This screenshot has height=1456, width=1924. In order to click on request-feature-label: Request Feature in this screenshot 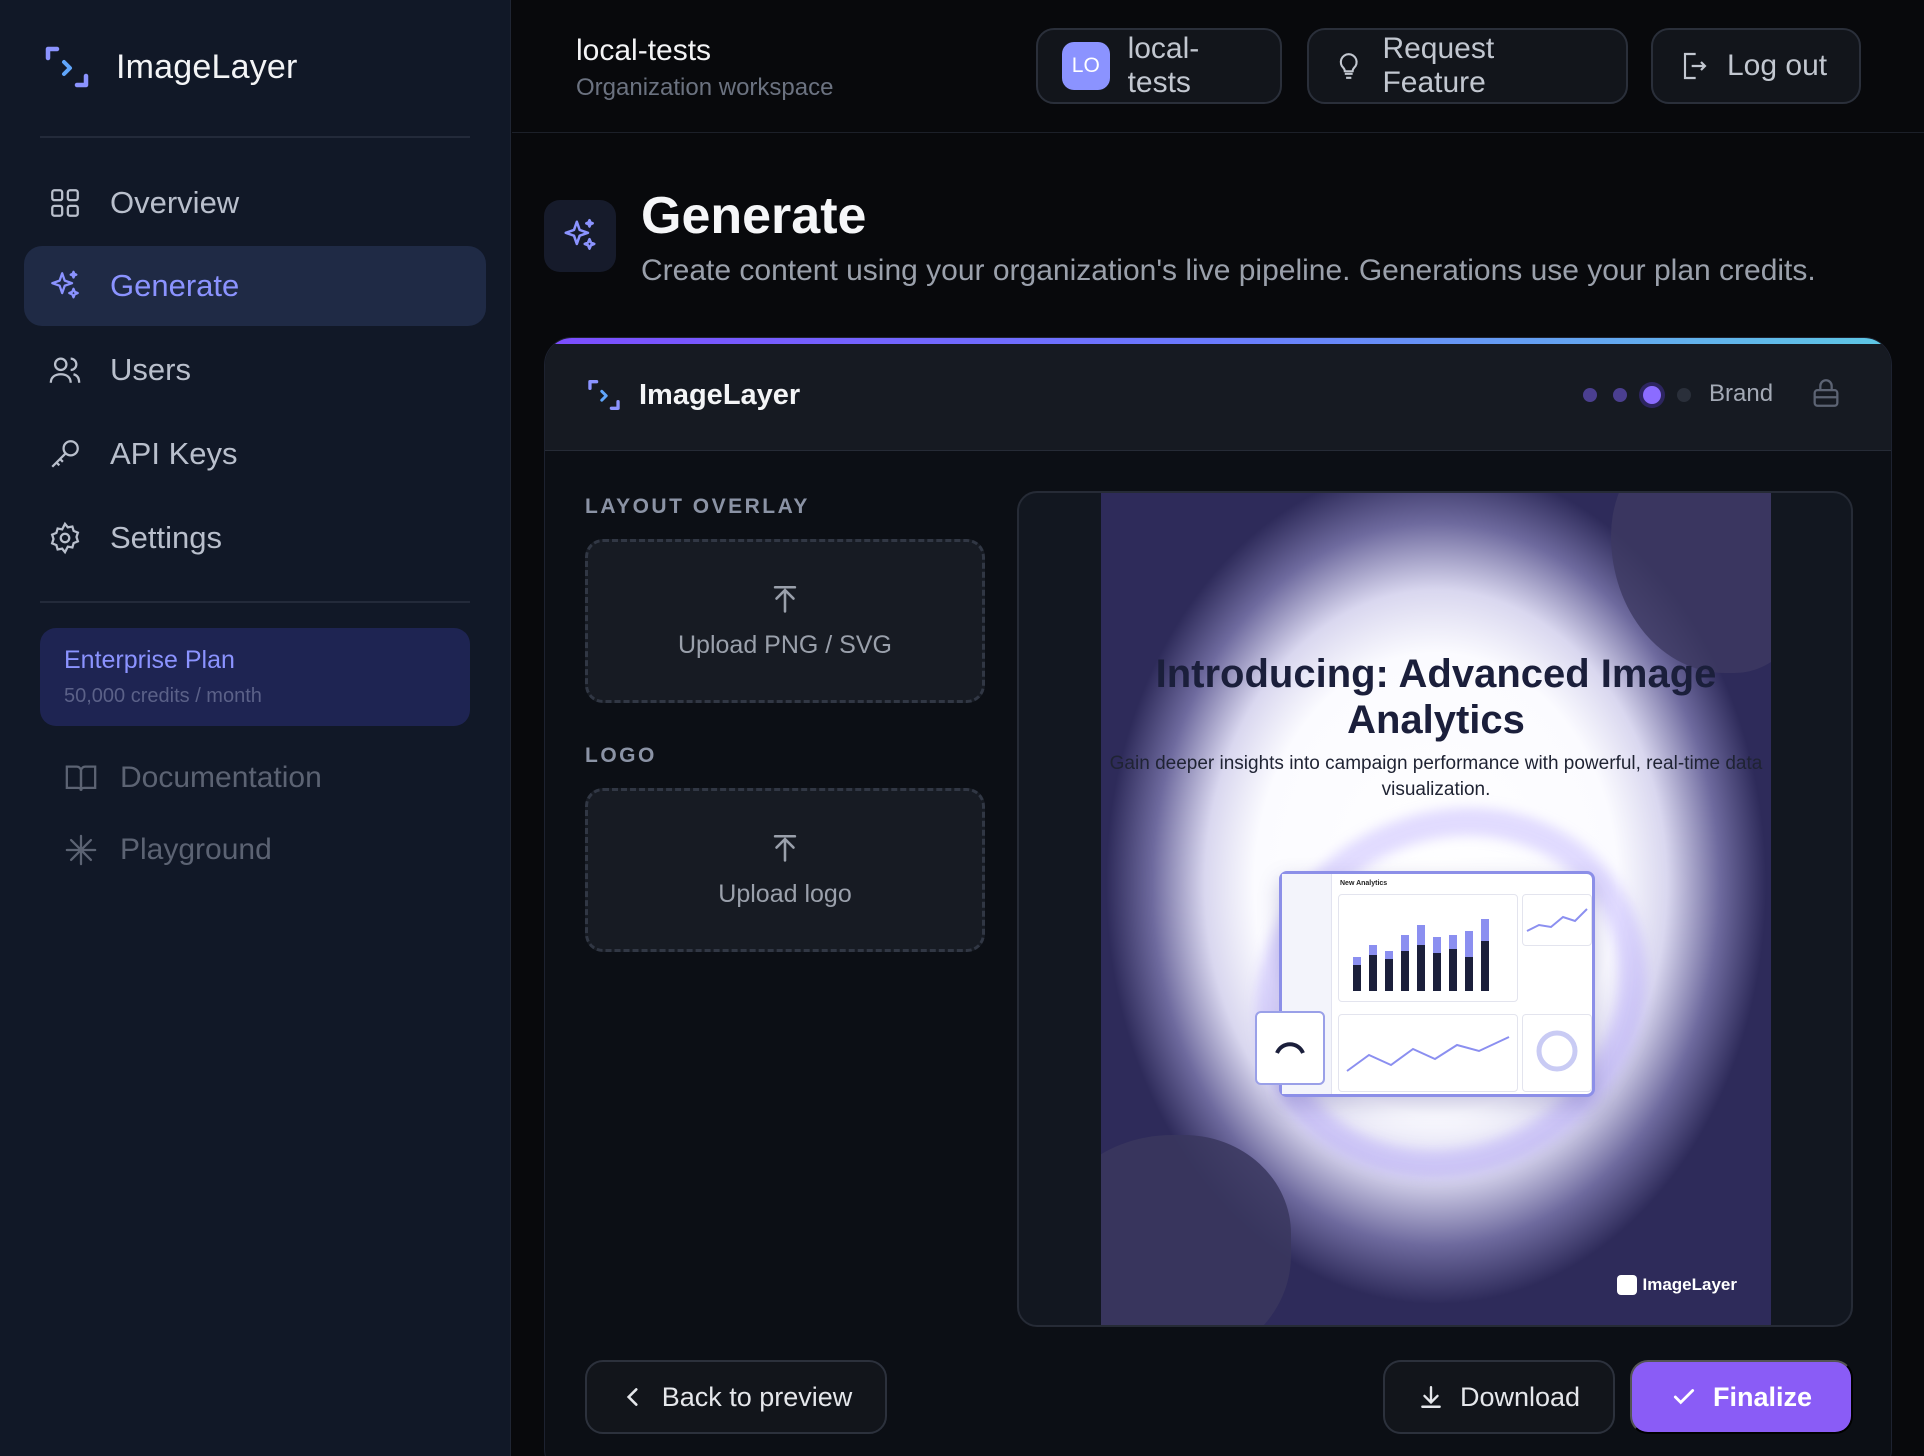, I will do `click(1438, 65)`.